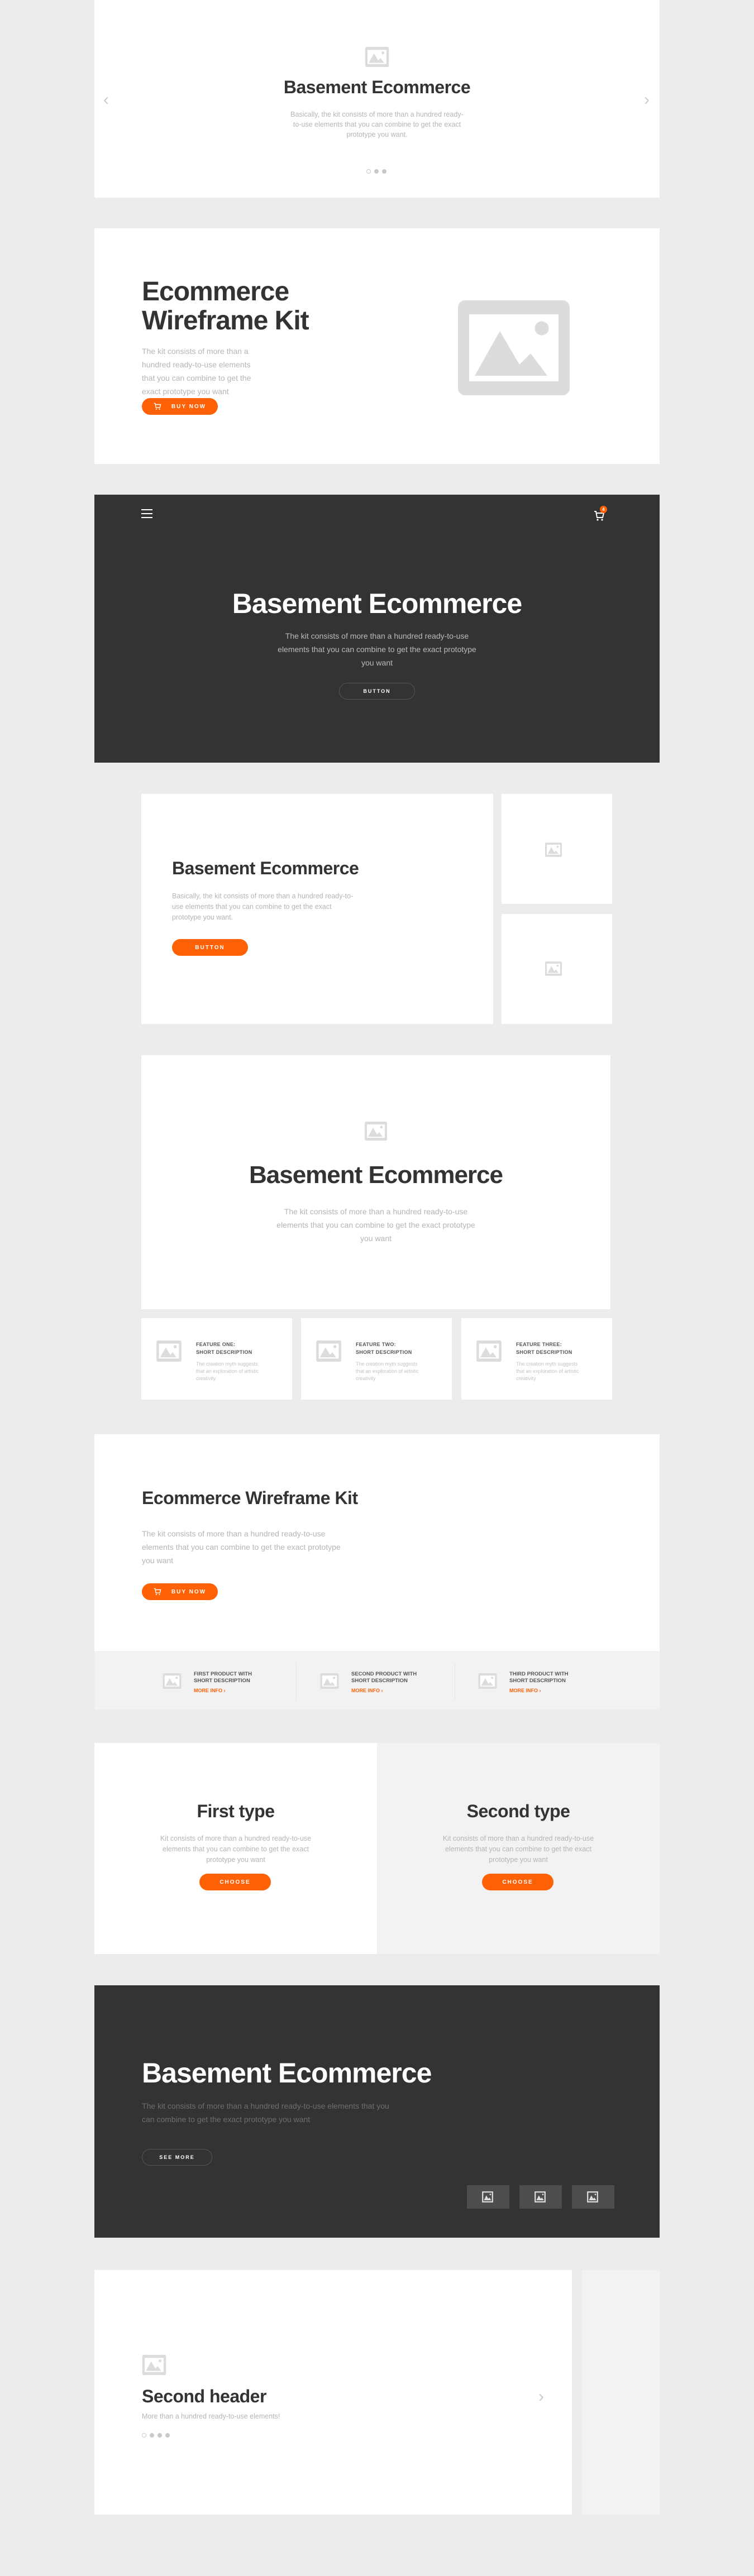 The width and height of the screenshot is (754, 2576). What do you see at coordinates (225, 321) in the screenshot?
I see `hero-title-line2: Wireframe Kit` at bounding box center [225, 321].